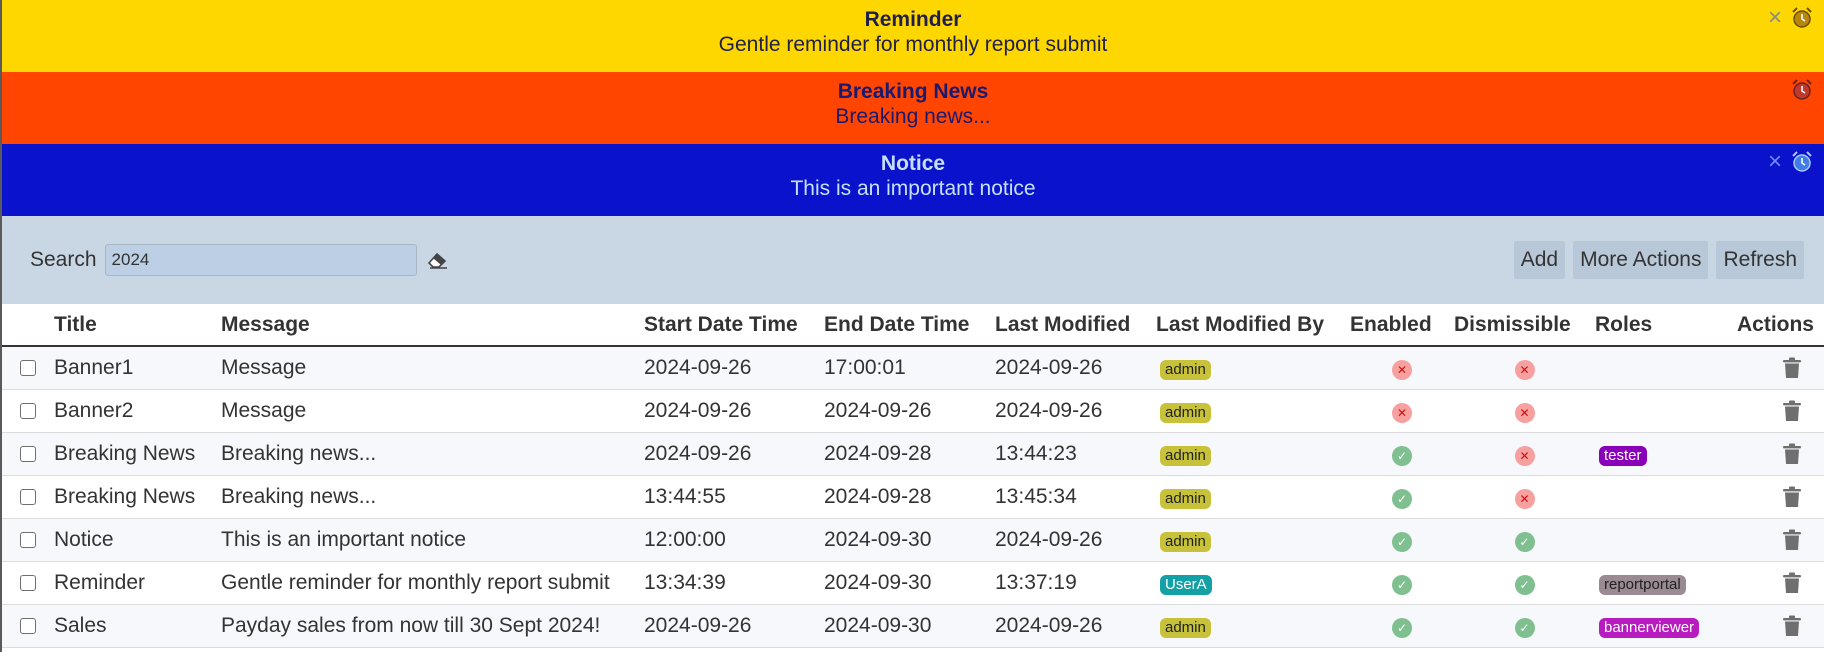 The image size is (1824, 652). Describe the element at coordinates (1253, 583) in the screenshot. I see `modified-by-cell: UserA` at that location.